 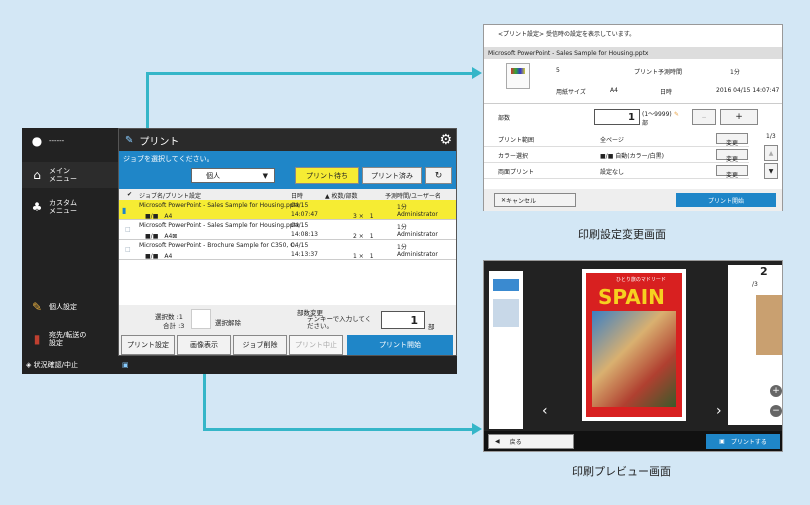 What do you see at coordinates (506, 350) in the screenshot?
I see `left-thumbnail` at bounding box center [506, 350].